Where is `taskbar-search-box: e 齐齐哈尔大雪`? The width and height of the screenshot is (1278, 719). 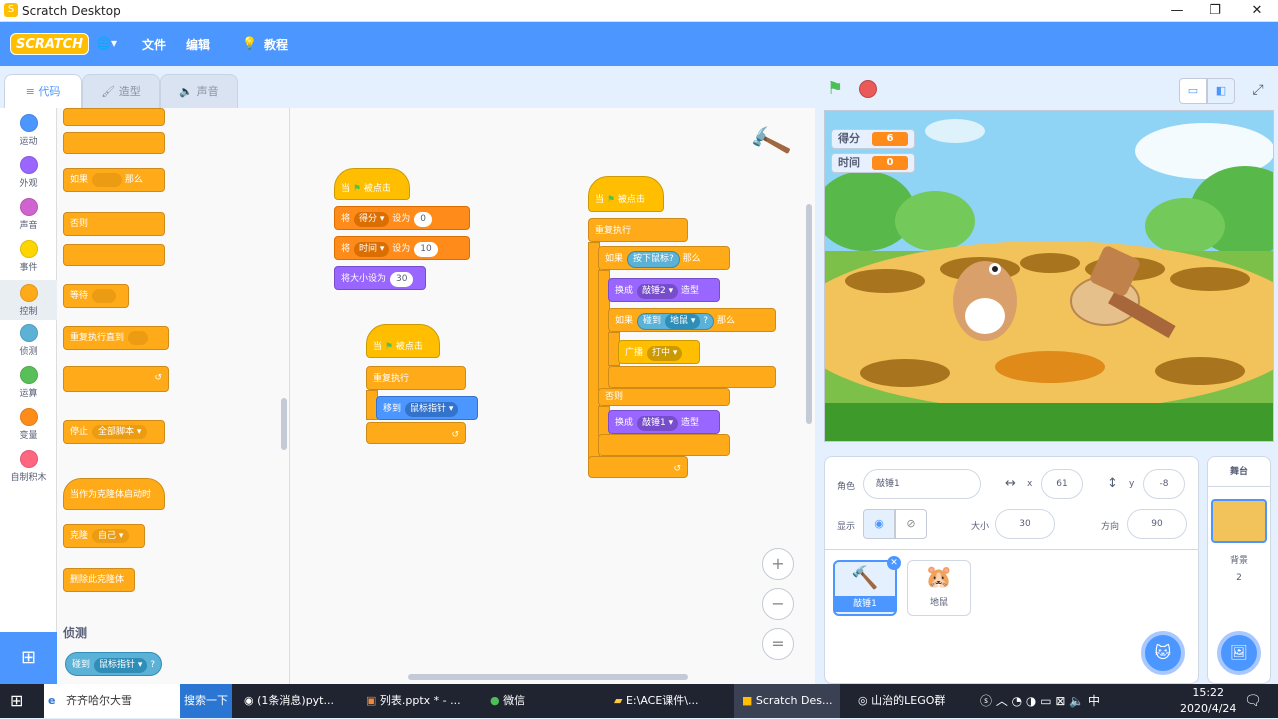 taskbar-search-box: e 齐齐哈尔大雪 is located at coordinates (112, 701).